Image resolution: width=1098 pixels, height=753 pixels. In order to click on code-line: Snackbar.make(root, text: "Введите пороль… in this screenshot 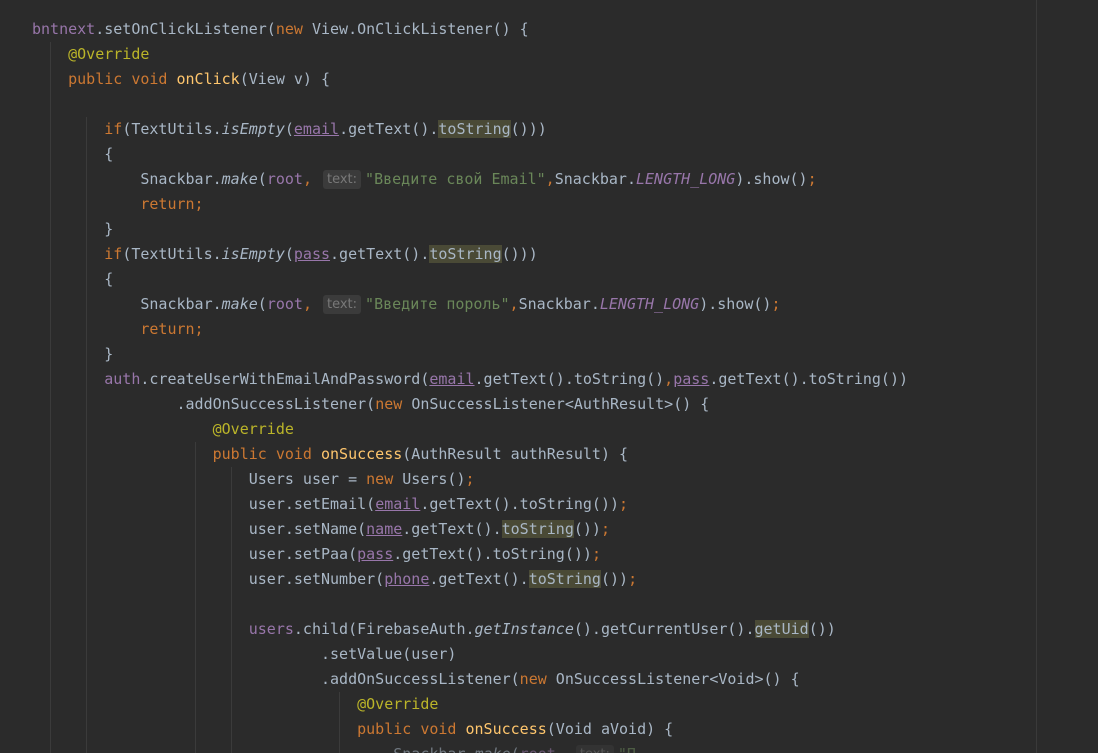, I will do `click(470, 304)`.